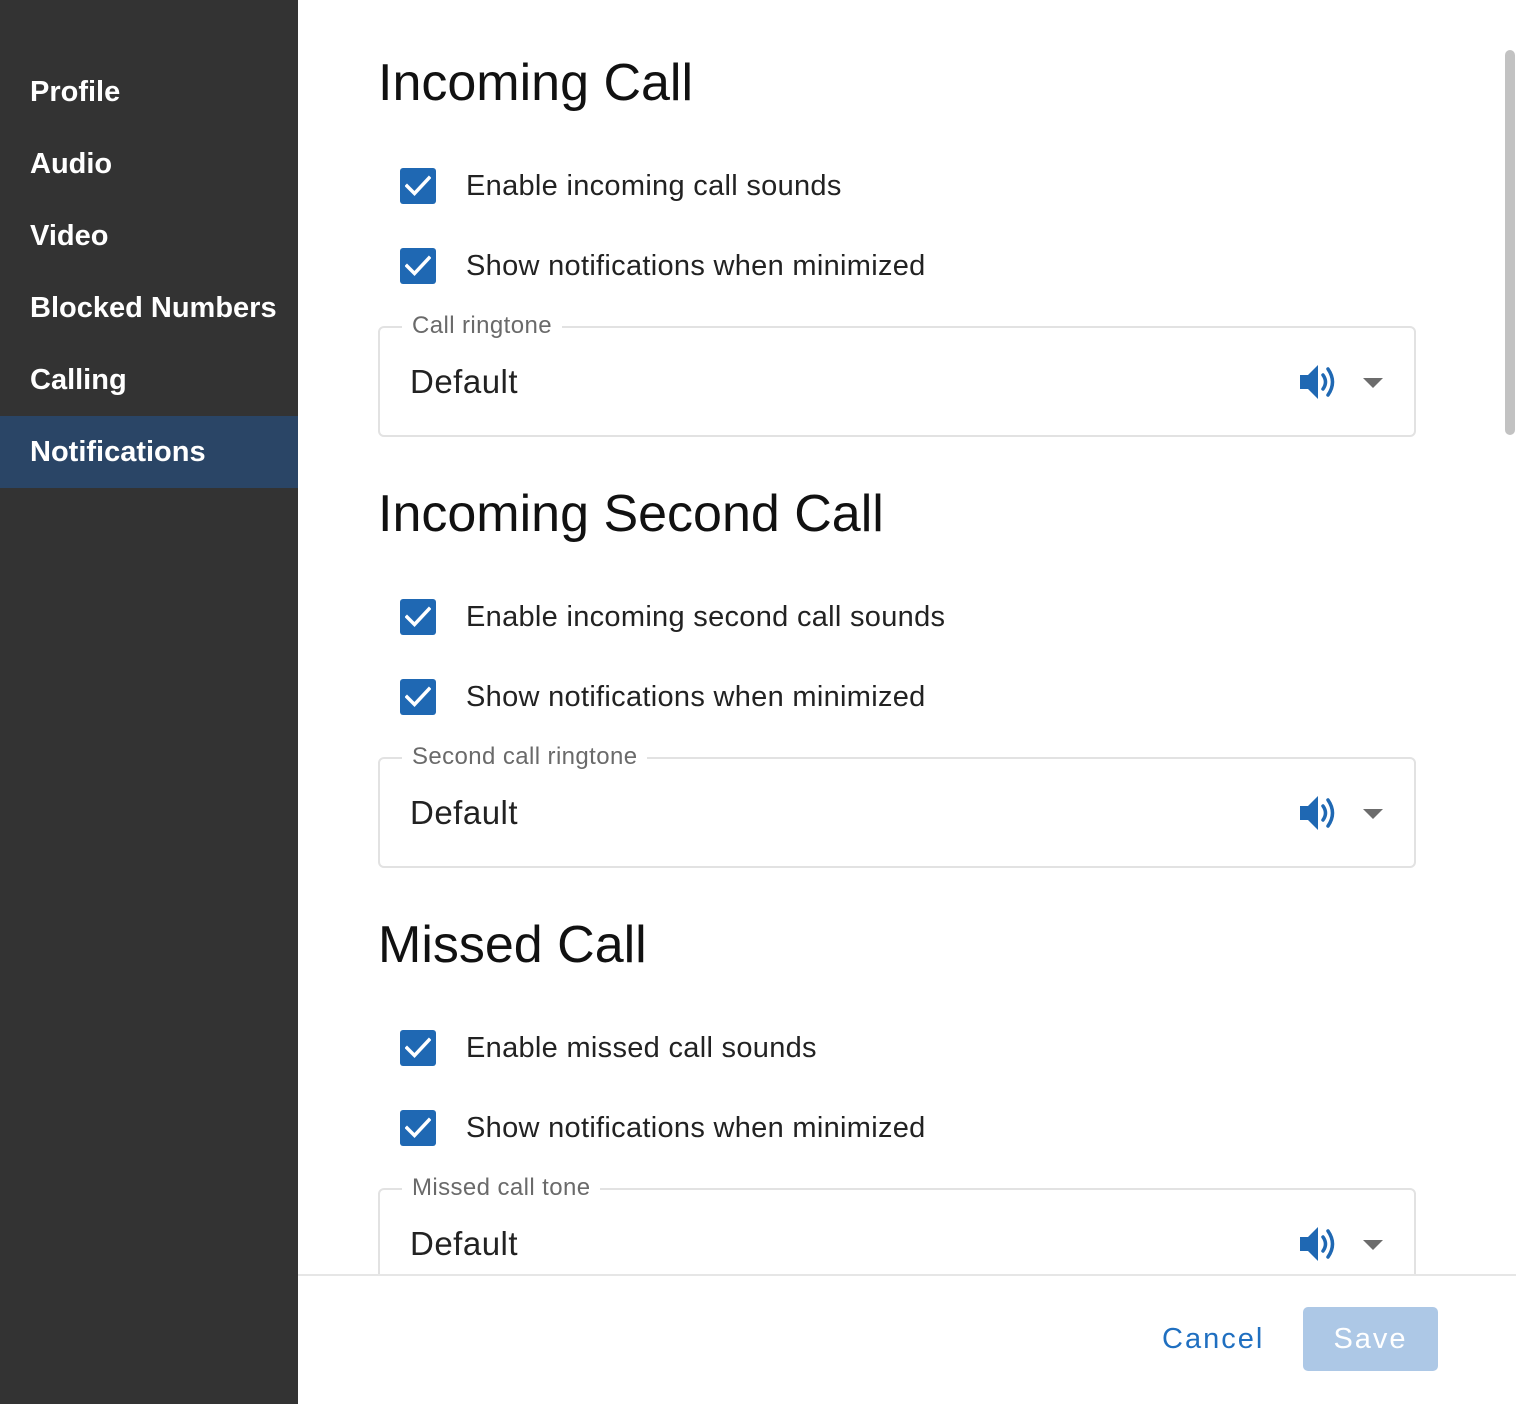 The width and height of the screenshot is (1516, 1404). What do you see at coordinates (706, 616) in the screenshot?
I see `checkbox-label: Enable incoming second call sounds` at bounding box center [706, 616].